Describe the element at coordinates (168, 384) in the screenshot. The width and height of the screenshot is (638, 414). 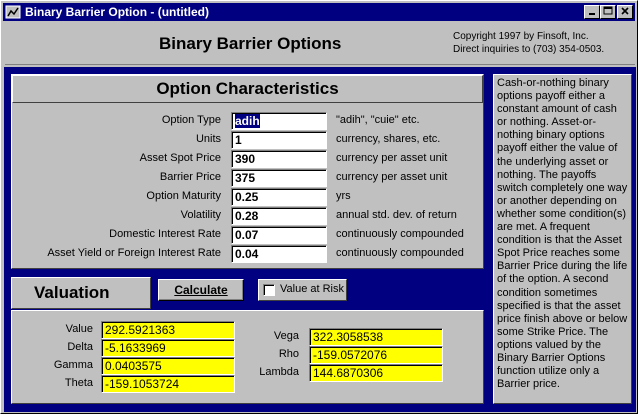
I see `output-value: -159.1053724` at that location.